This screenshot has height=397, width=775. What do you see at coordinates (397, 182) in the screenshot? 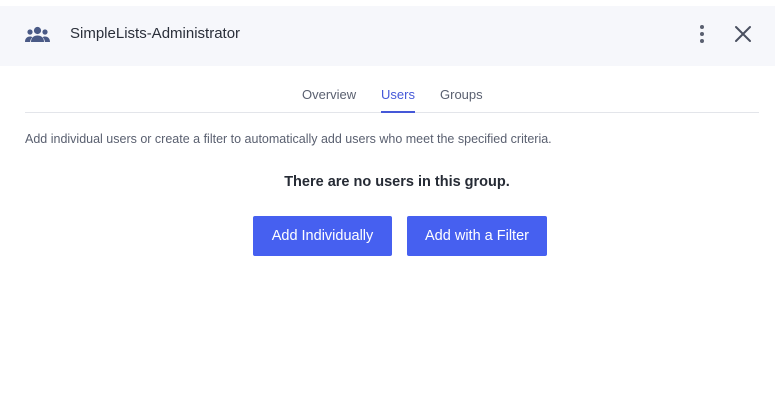
I see `empty-state-message: There are no users in this group.` at bounding box center [397, 182].